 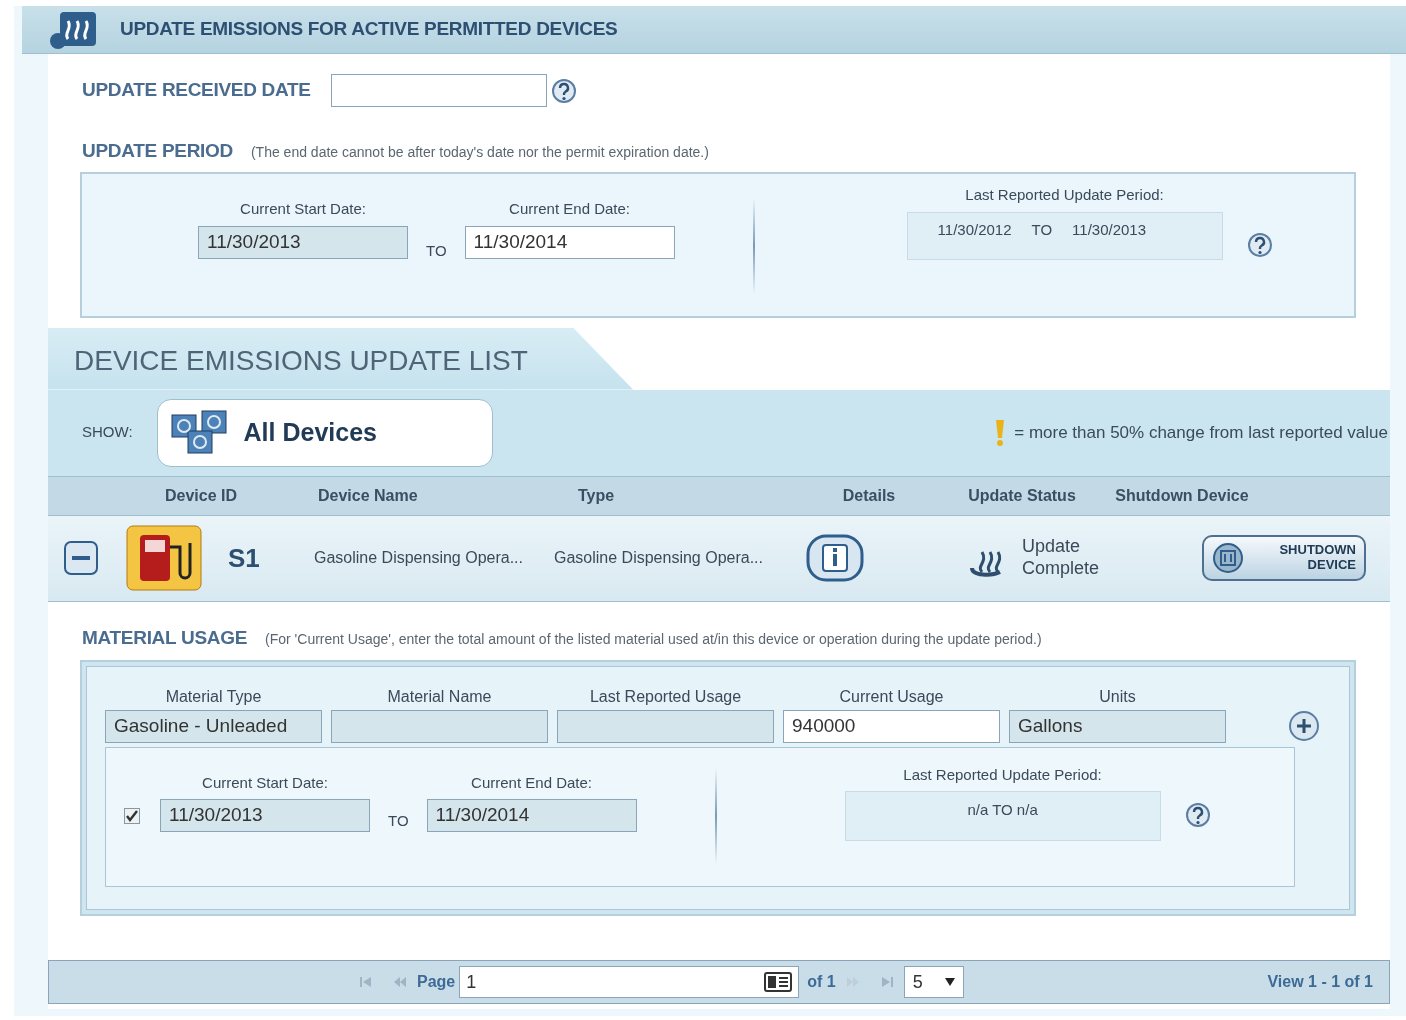 What do you see at coordinates (1061, 558) in the screenshot?
I see `update-status: Update Complete` at bounding box center [1061, 558].